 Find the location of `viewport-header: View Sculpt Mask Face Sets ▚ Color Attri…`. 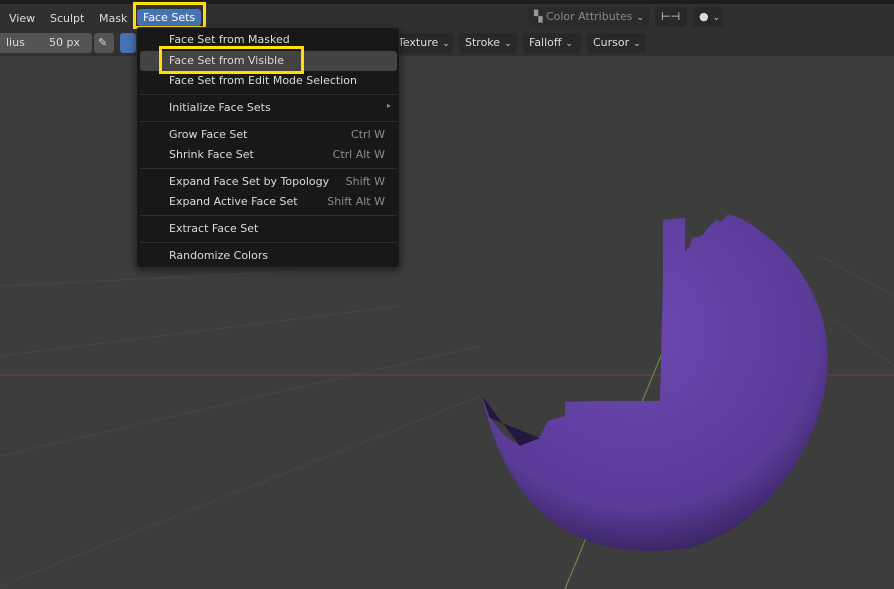

viewport-header: View Sculpt Mask Face Sets ▚ Color Attri… is located at coordinates (447, 17).